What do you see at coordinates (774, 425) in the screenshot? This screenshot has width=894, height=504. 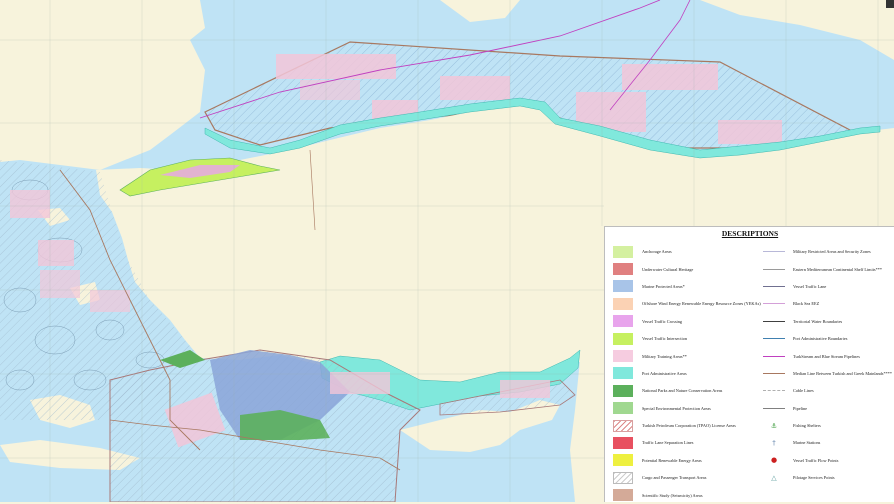 I see `fishing-shelter-icon: ⚓` at bounding box center [774, 425].